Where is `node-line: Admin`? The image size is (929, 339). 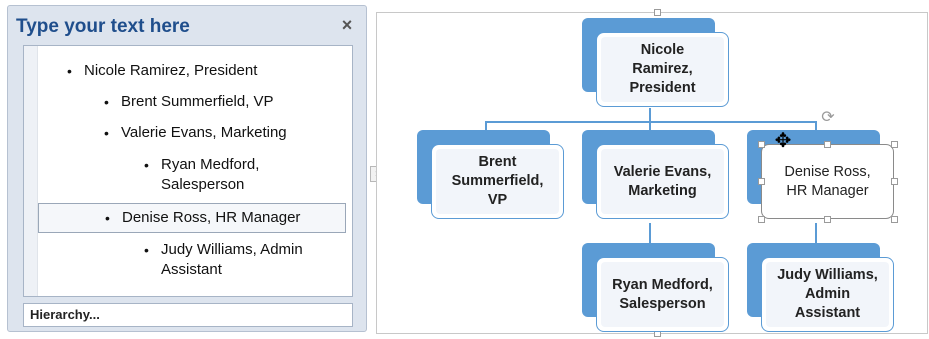 node-line: Admin is located at coordinates (827, 294).